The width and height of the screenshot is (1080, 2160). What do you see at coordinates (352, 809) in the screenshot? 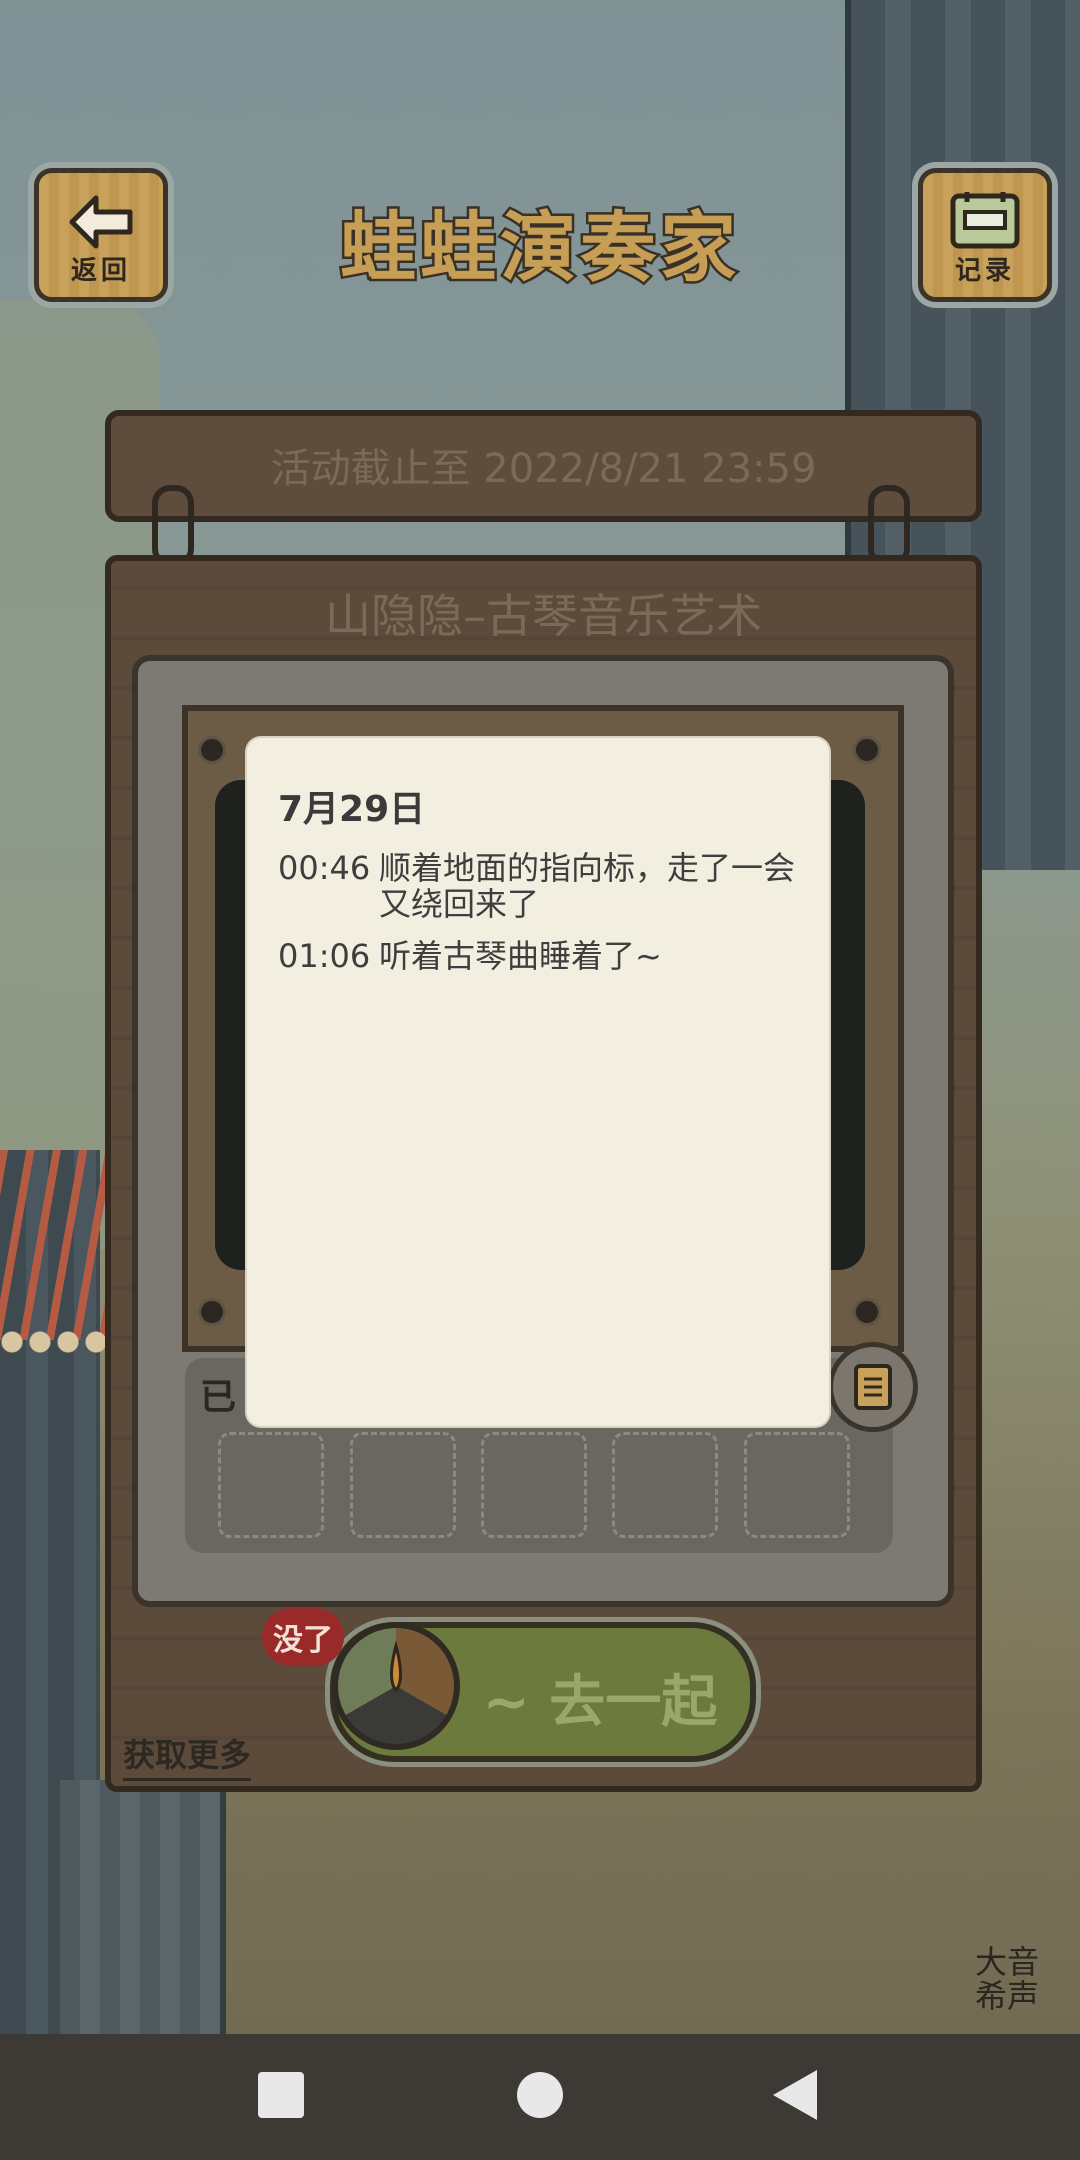
I see `log-date: 7月29日` at bounding box center [352, 809].